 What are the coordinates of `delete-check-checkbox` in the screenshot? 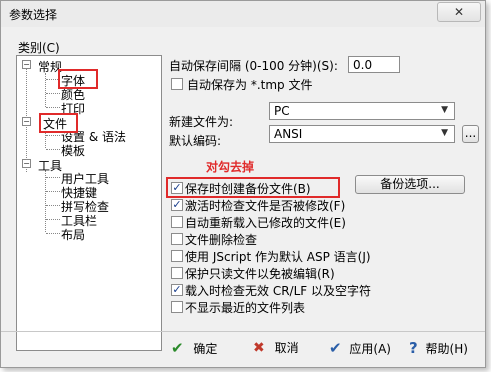 It's located at (177, 239).